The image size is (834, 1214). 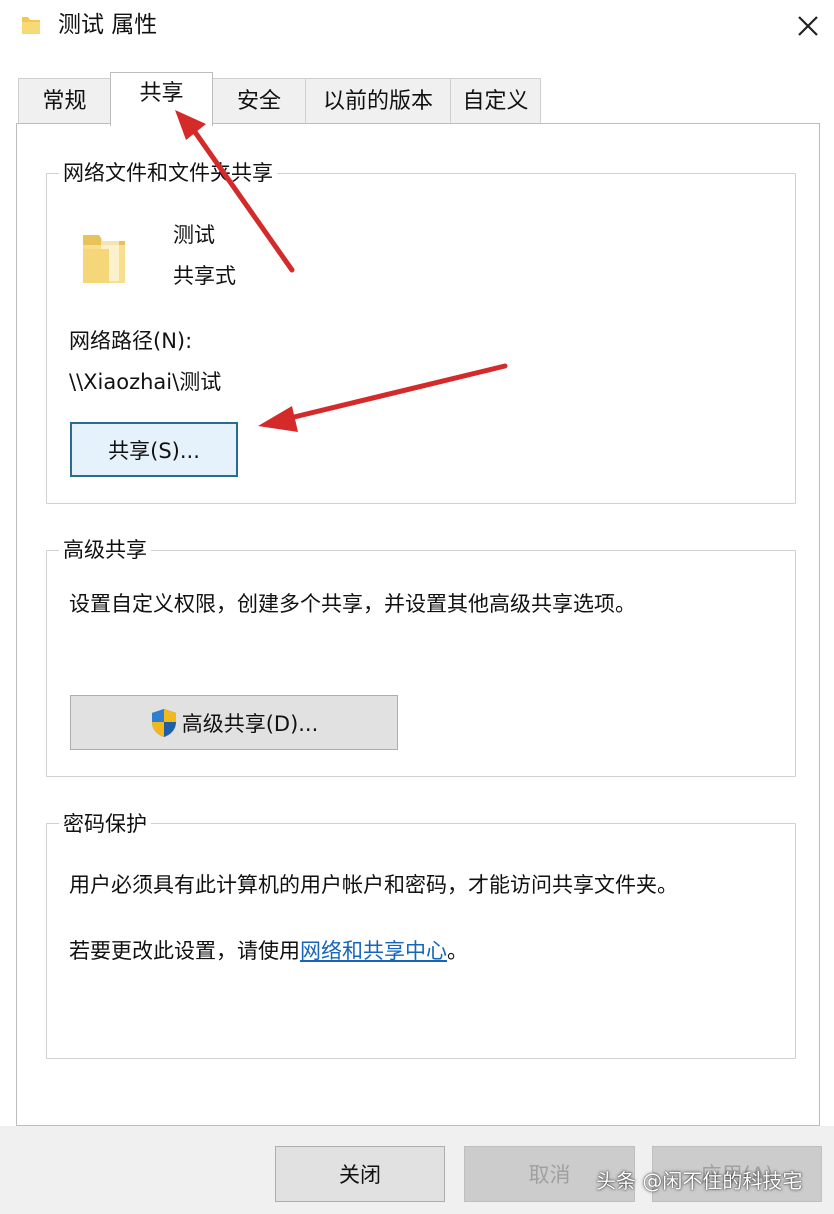 I want to click on password-protection-description: 用户必须具有此计算机的用户帐户和密码，才能访问共享文件夹。, so click(x=373, y=885).